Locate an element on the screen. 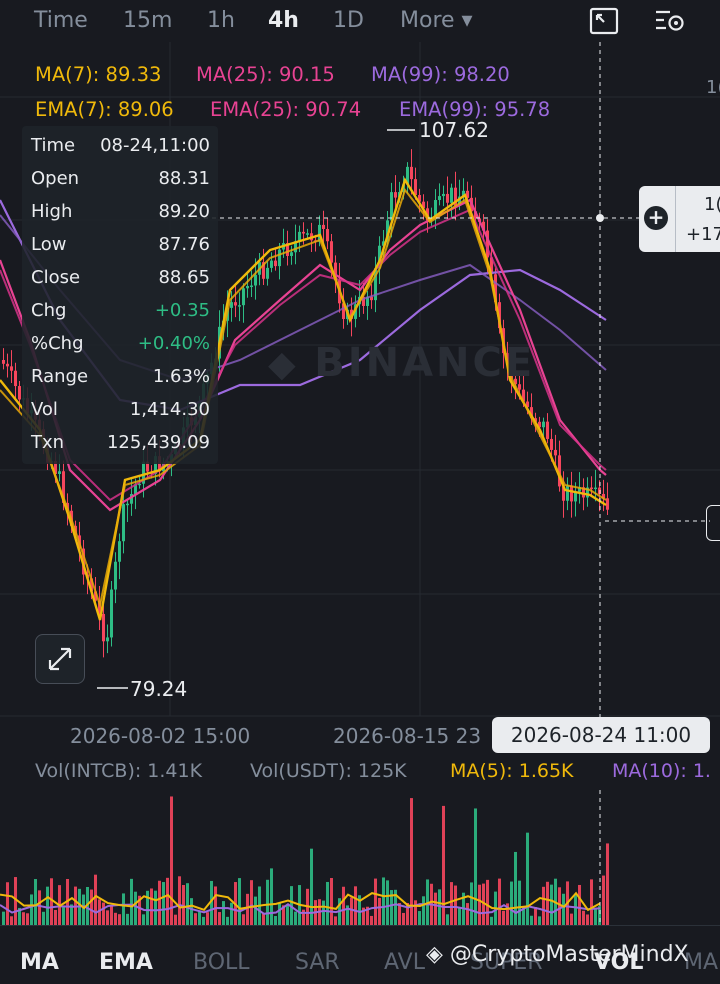 This screenshot has height=984, width=720. info-value-vol: 1,414.30 is located at coordinates (169, 409).